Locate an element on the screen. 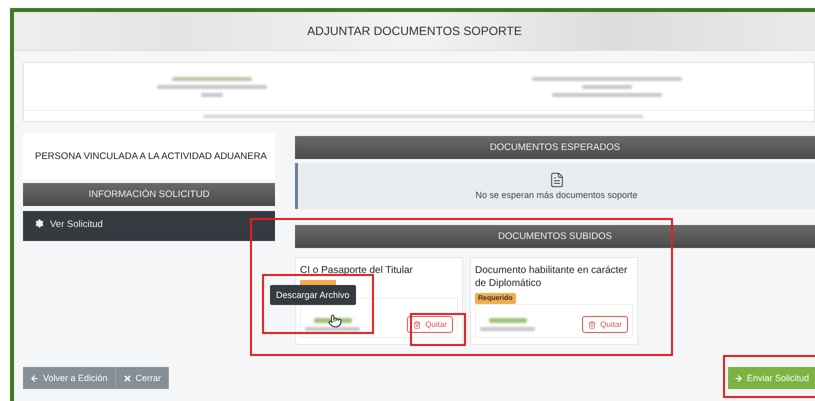 The height and width of the screenshot is (401, 815). section-header: DOCUMENTOS ESPERADOS is located at coordinates (555, 147).